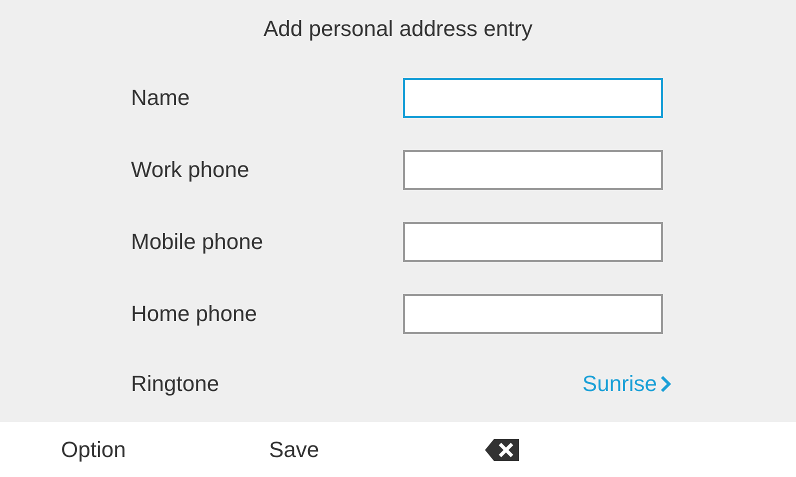  Describe the element at coordinates (197, 242) in the screenshot. I see `field-label: Mobile phone` at that location.